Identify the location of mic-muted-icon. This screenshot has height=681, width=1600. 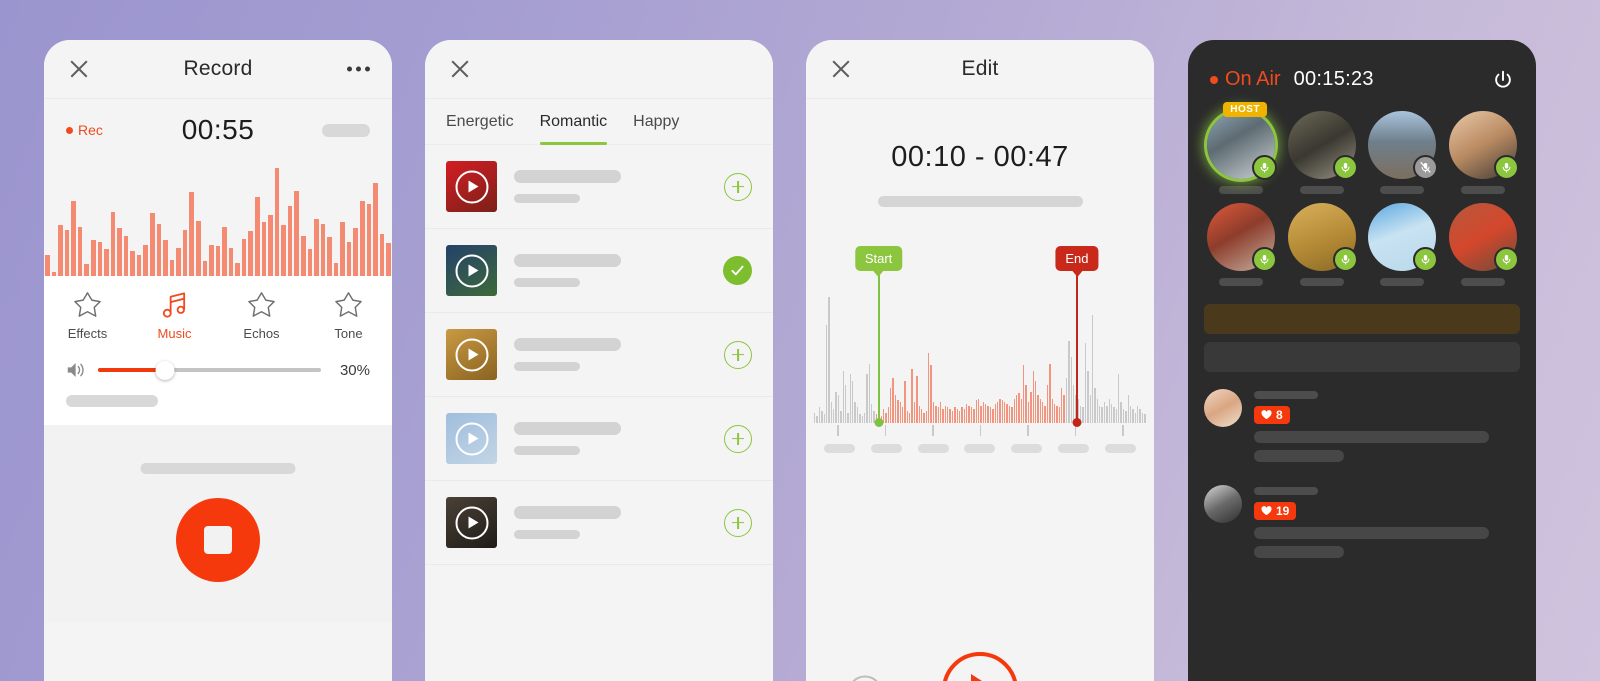
(1426, 167).